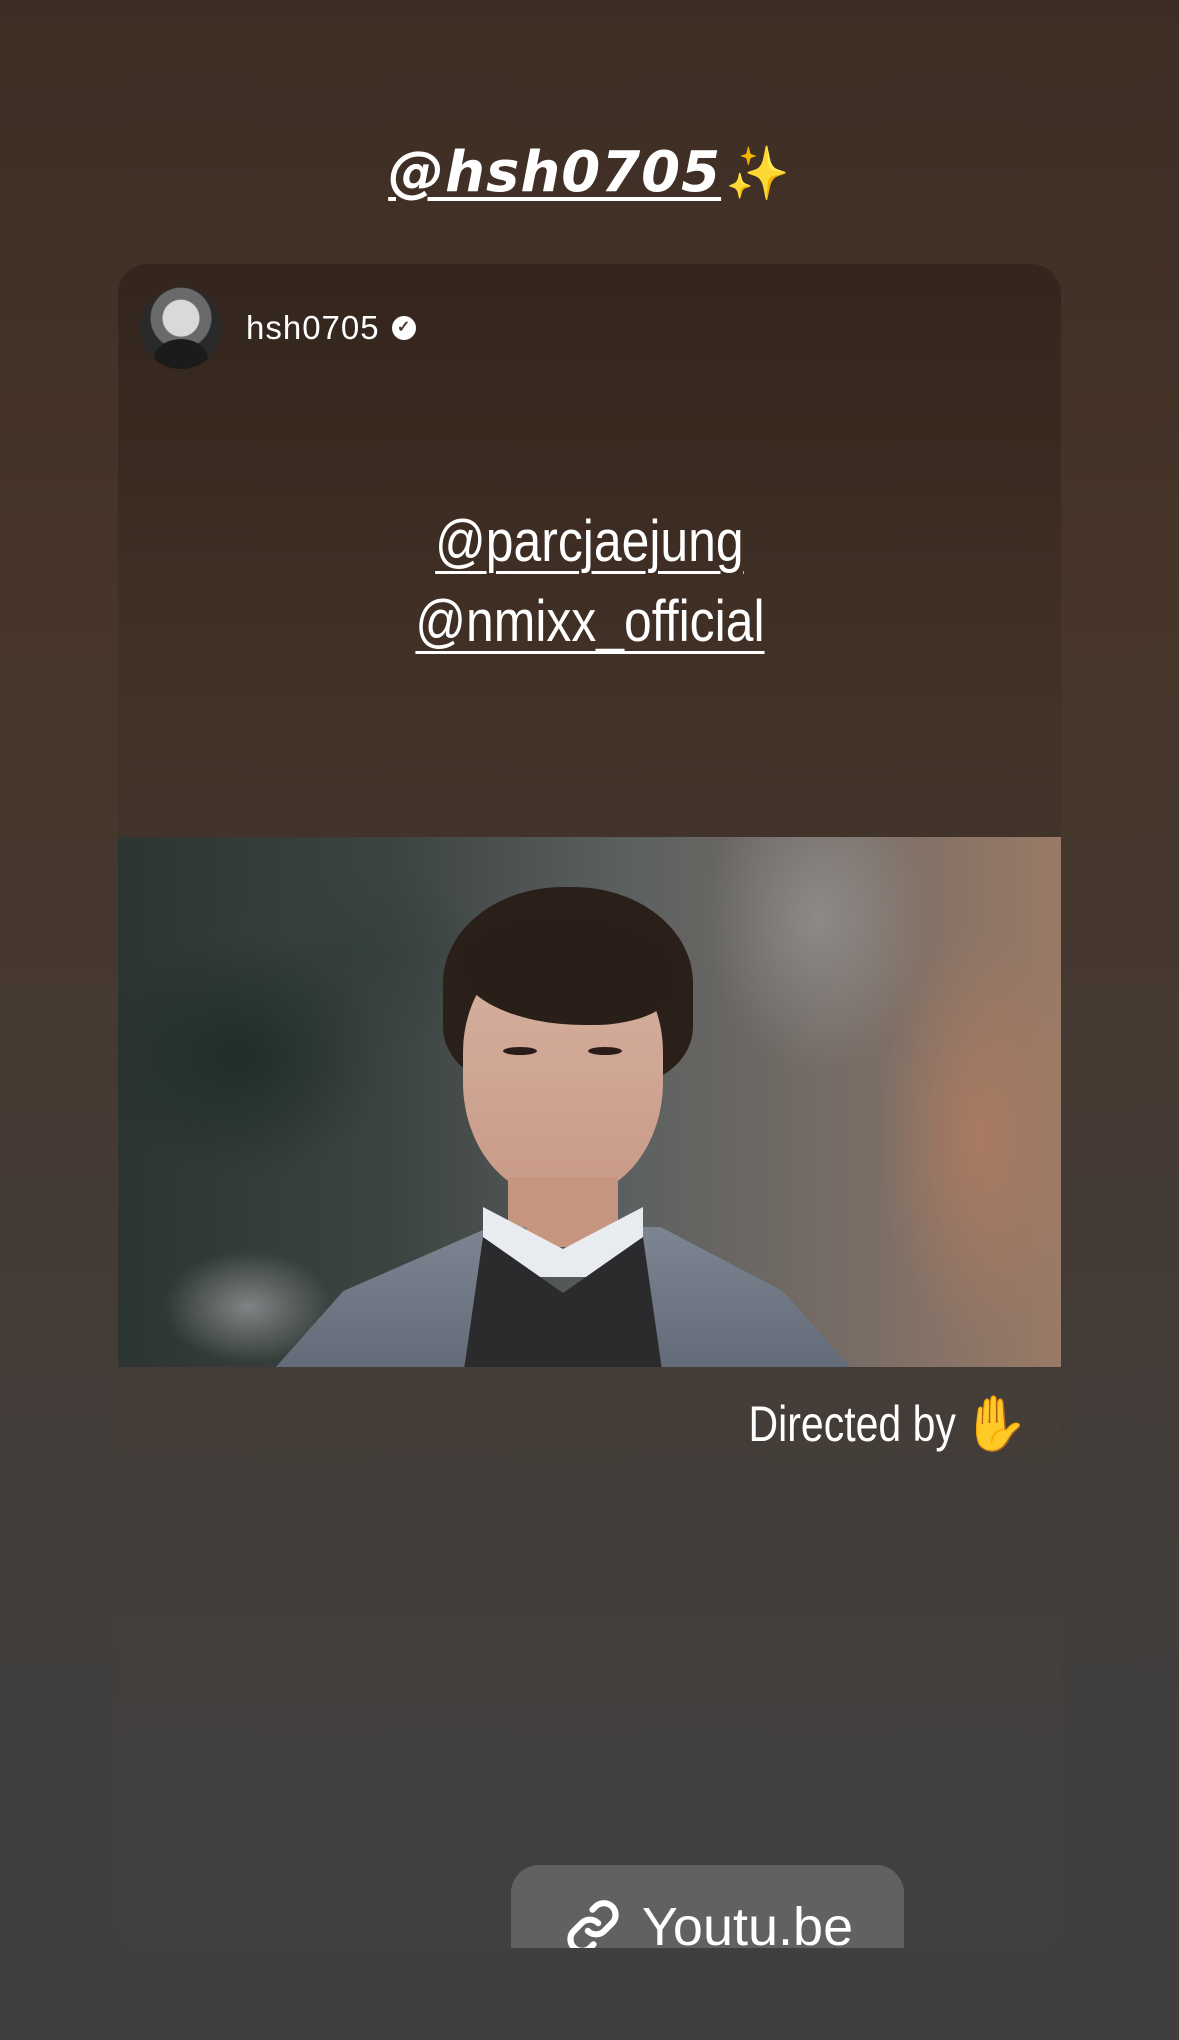 The width and height of the screenshot is (1179, 2040). I want to click on mention-nmixx-official: @nmixx_official, so click(589, 622).